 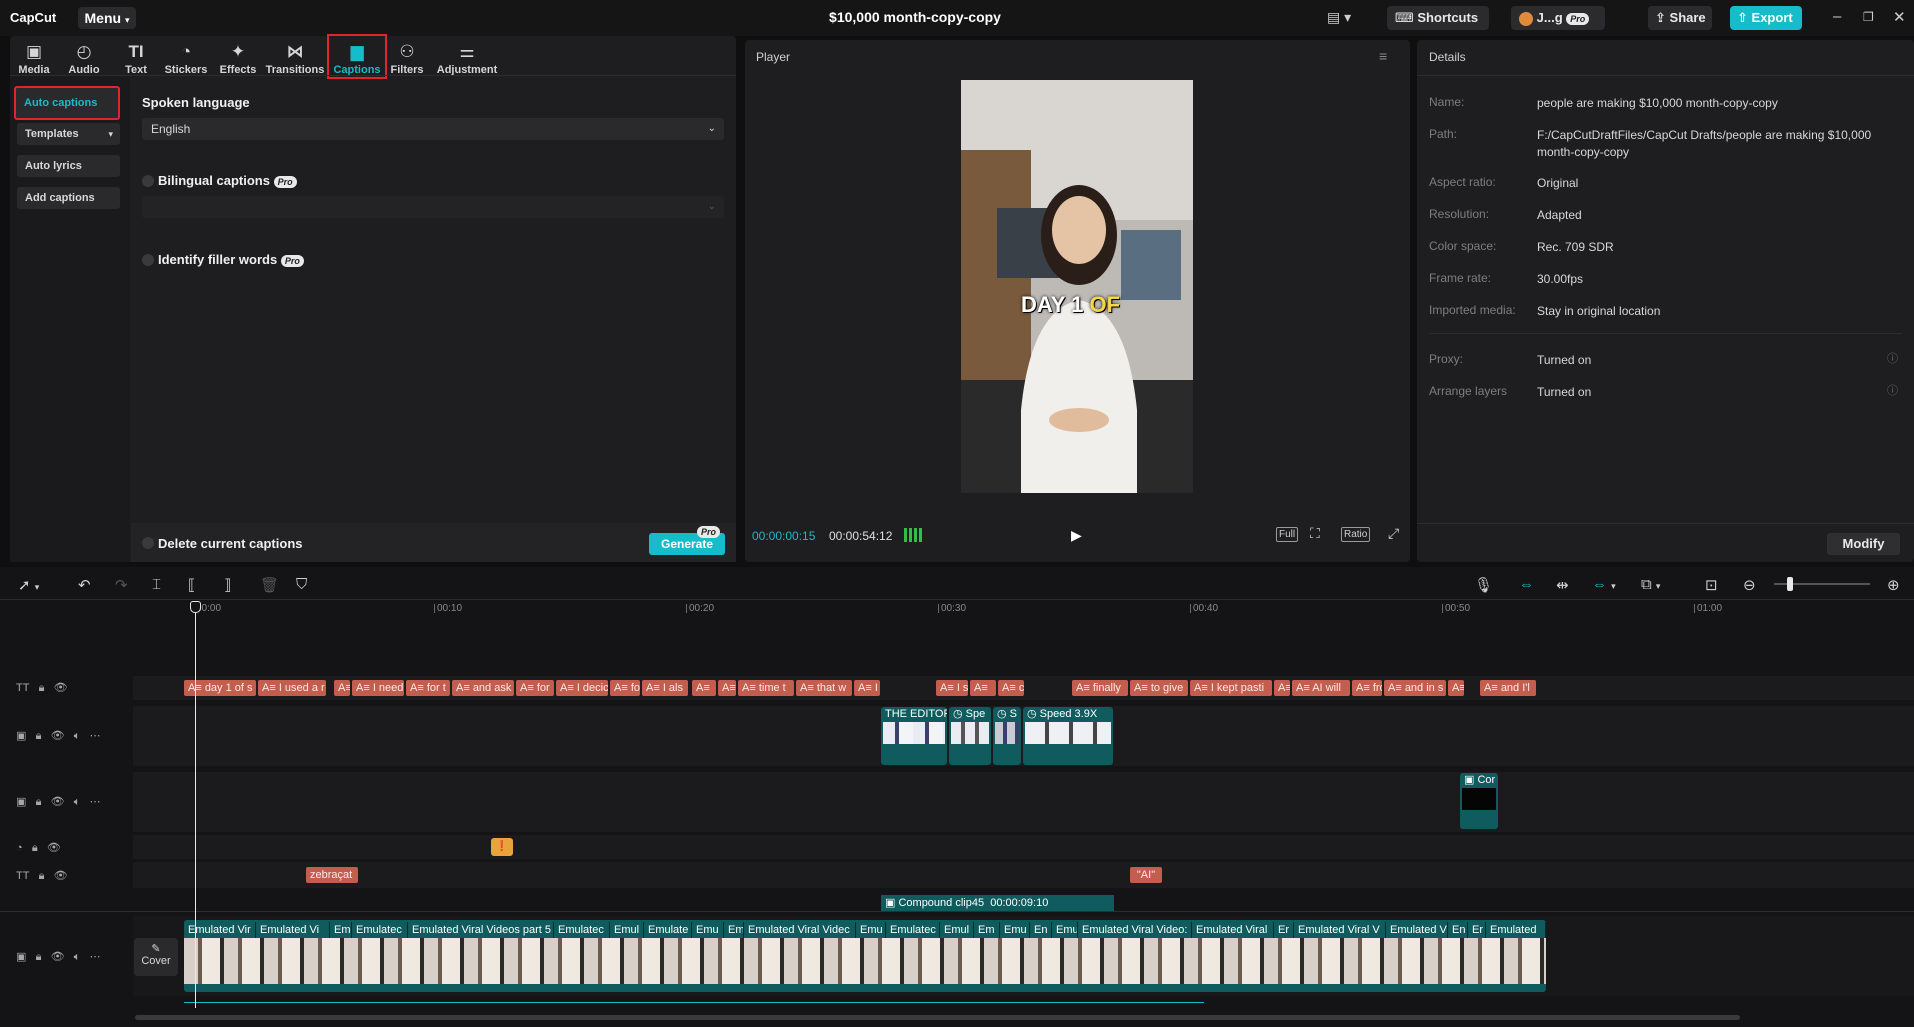 I want to click on main-clip: Emulated Viral Videos part 5, so click(x=481, y=930).